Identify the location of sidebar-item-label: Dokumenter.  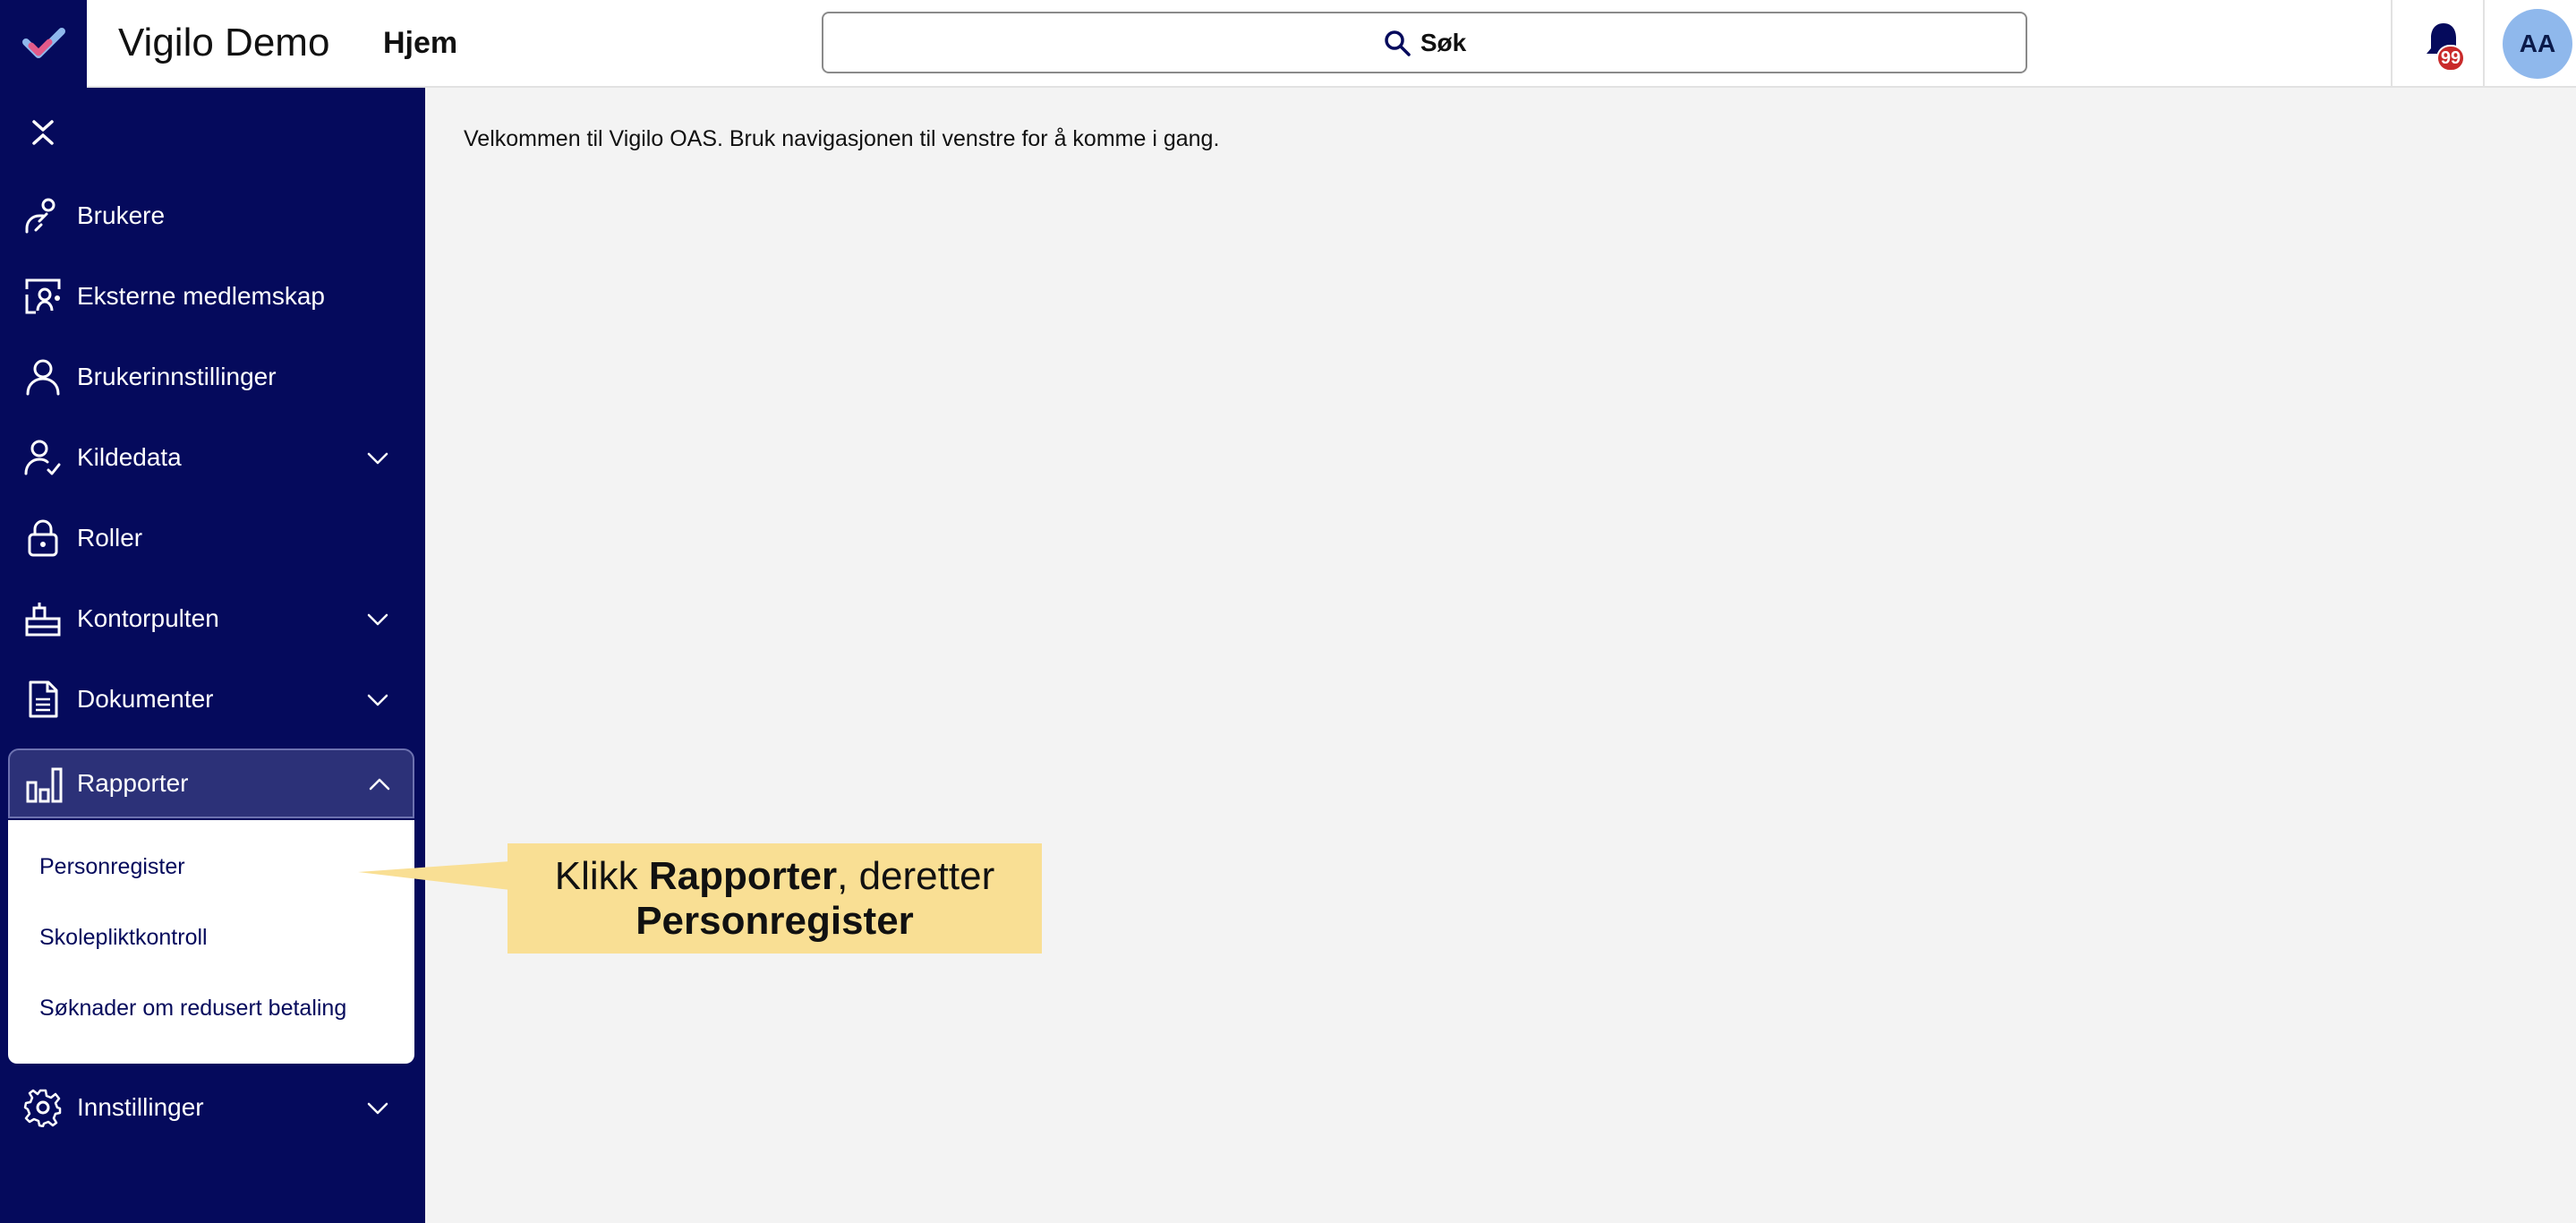
(145, 699).